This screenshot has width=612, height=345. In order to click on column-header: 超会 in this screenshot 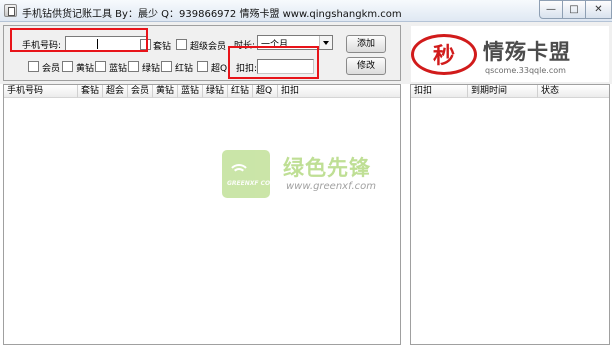, I will do `click(115, 91)`.